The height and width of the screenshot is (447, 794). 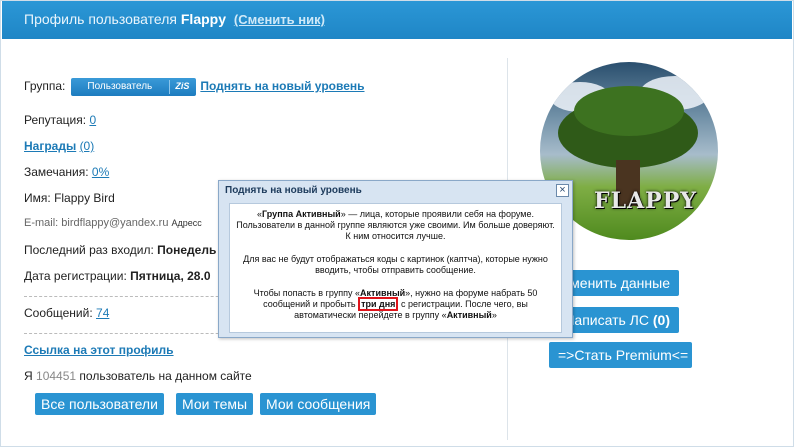 I want to click on title-prefix: Профиль пользователя, so click(x=100, y=19).